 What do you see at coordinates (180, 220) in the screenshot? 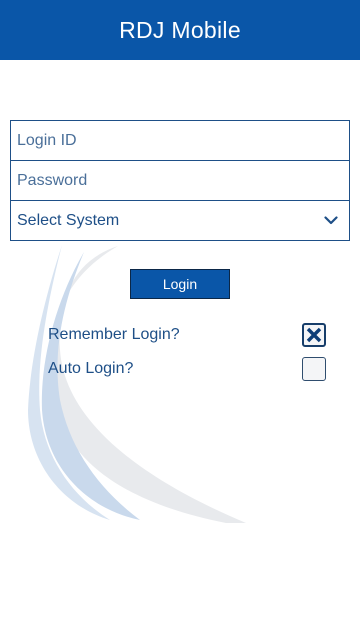
I see `system-select: Select System` at bounding box center [180, 220].